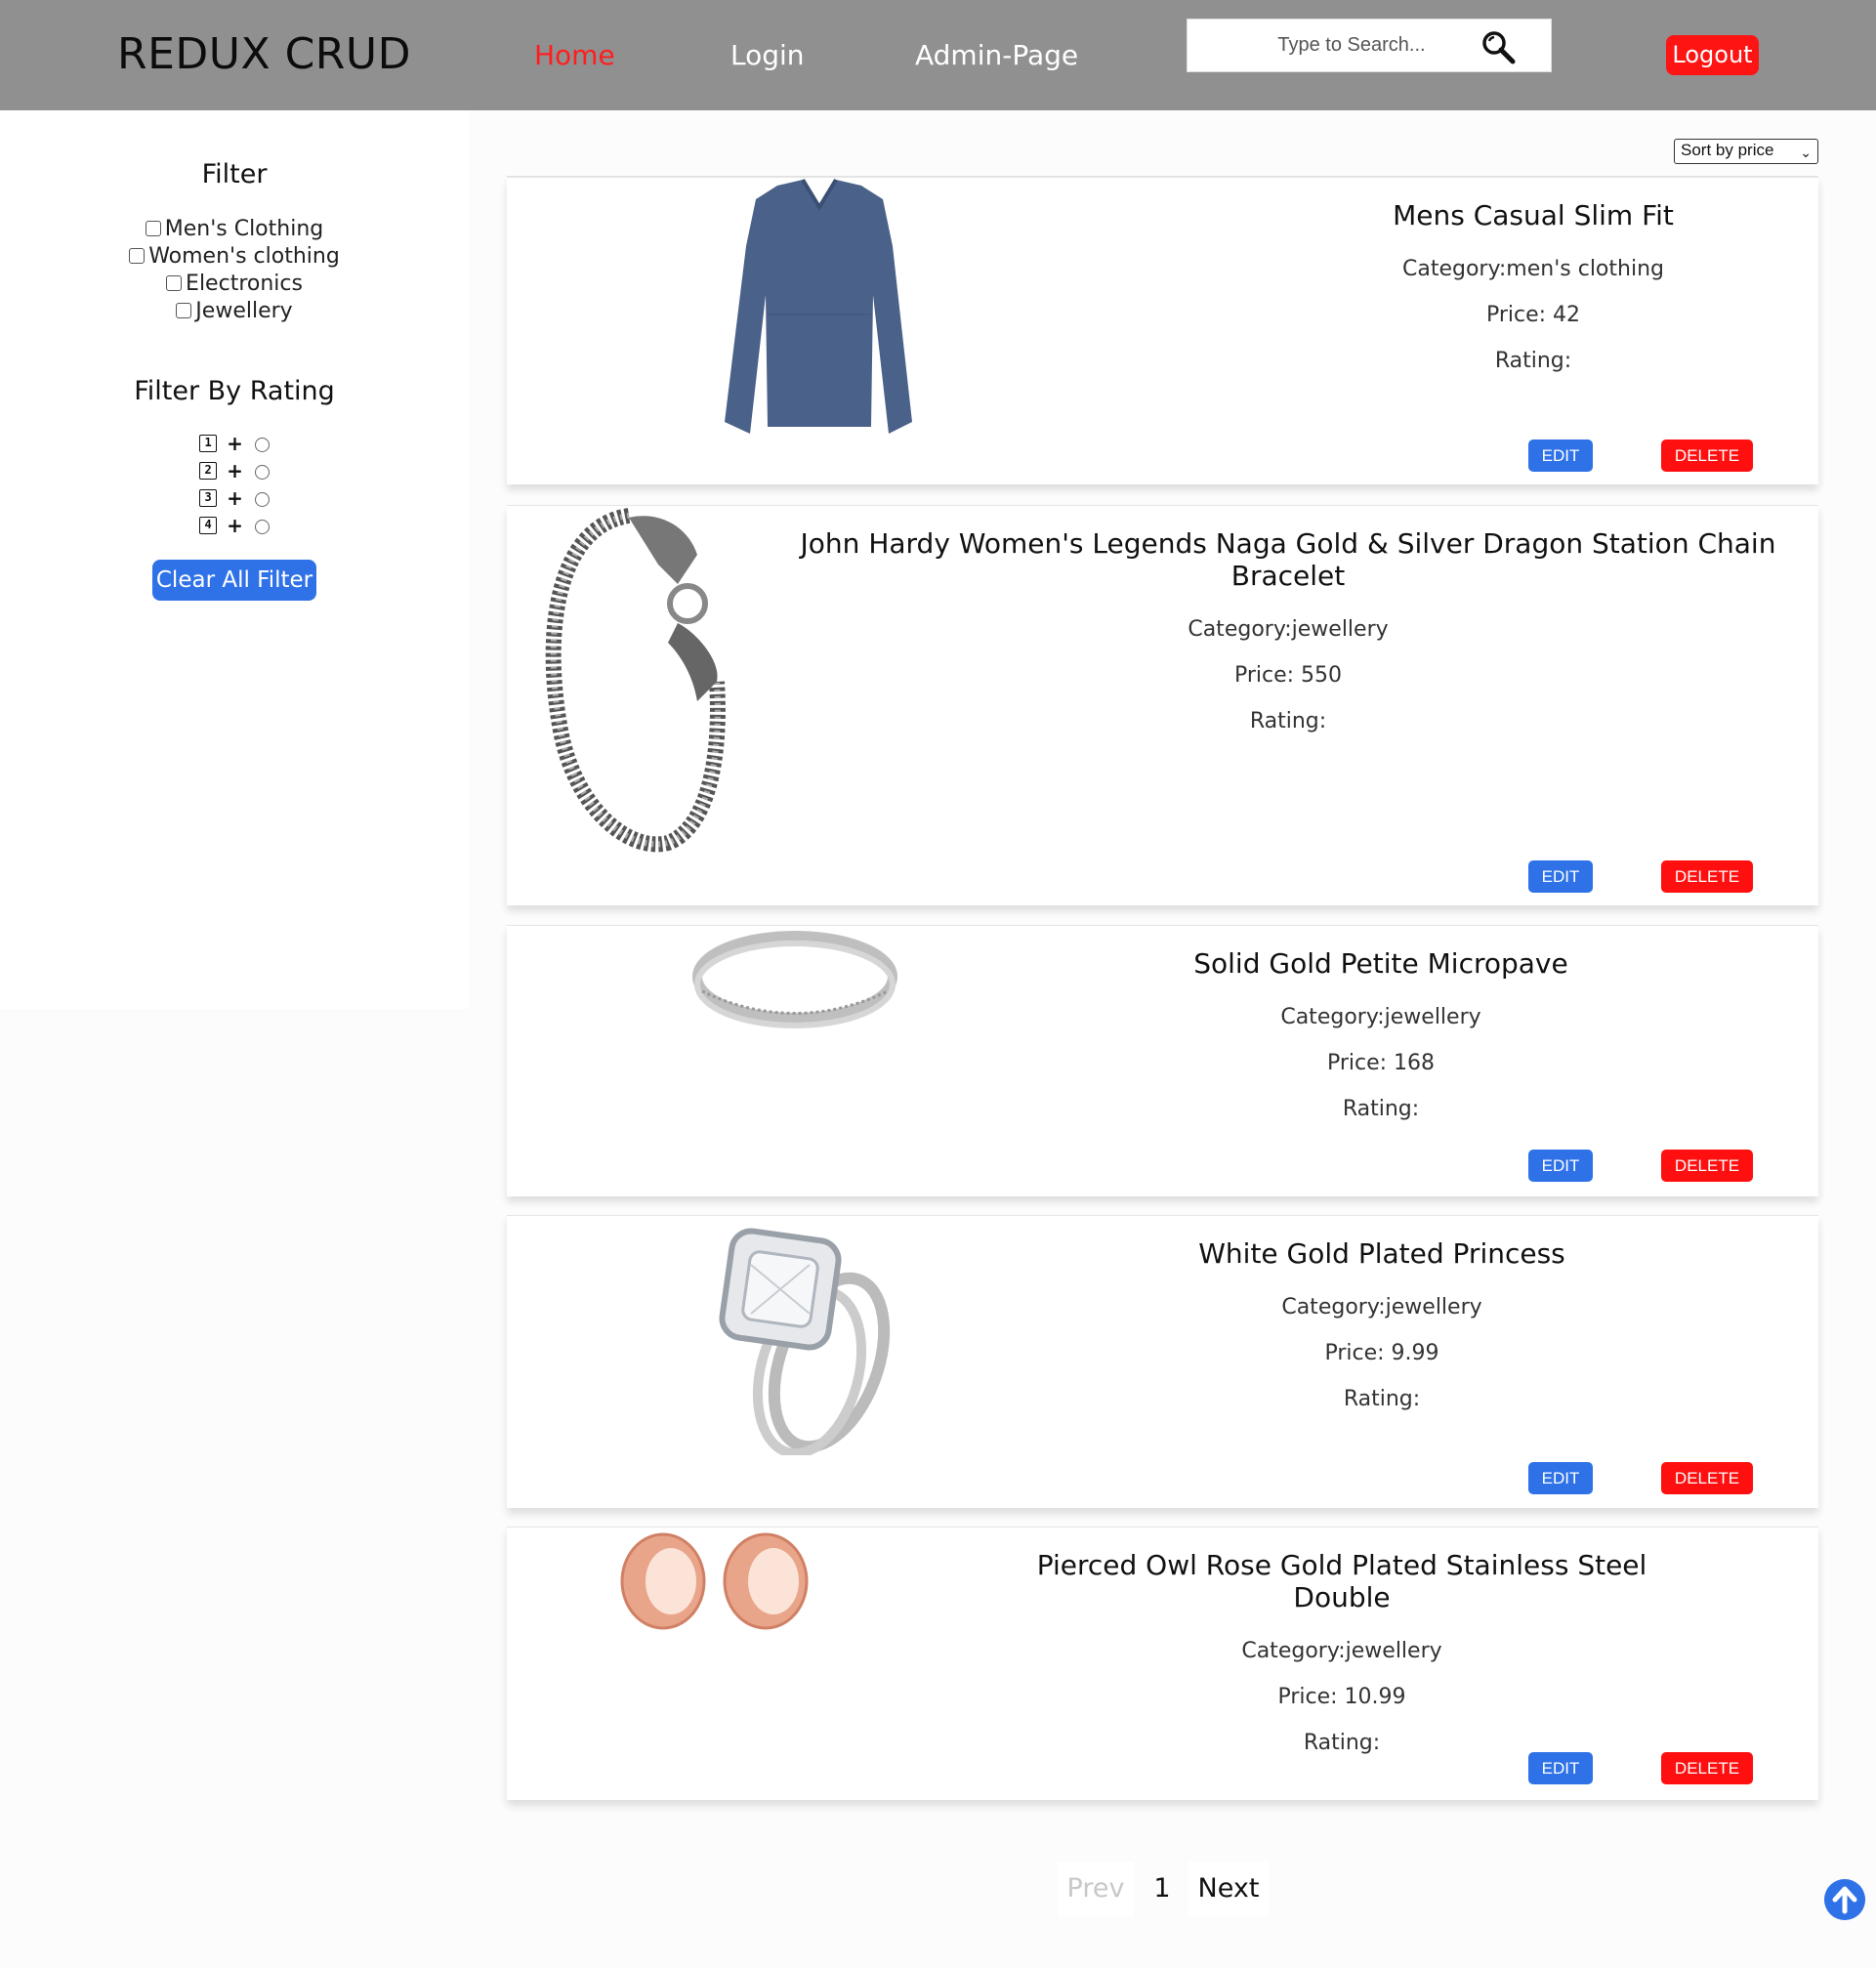 Image resolution: width=1876 pixels, height=1968 pixels. I want to click on arrow-up-circle-icon, so click(1844, 1899).